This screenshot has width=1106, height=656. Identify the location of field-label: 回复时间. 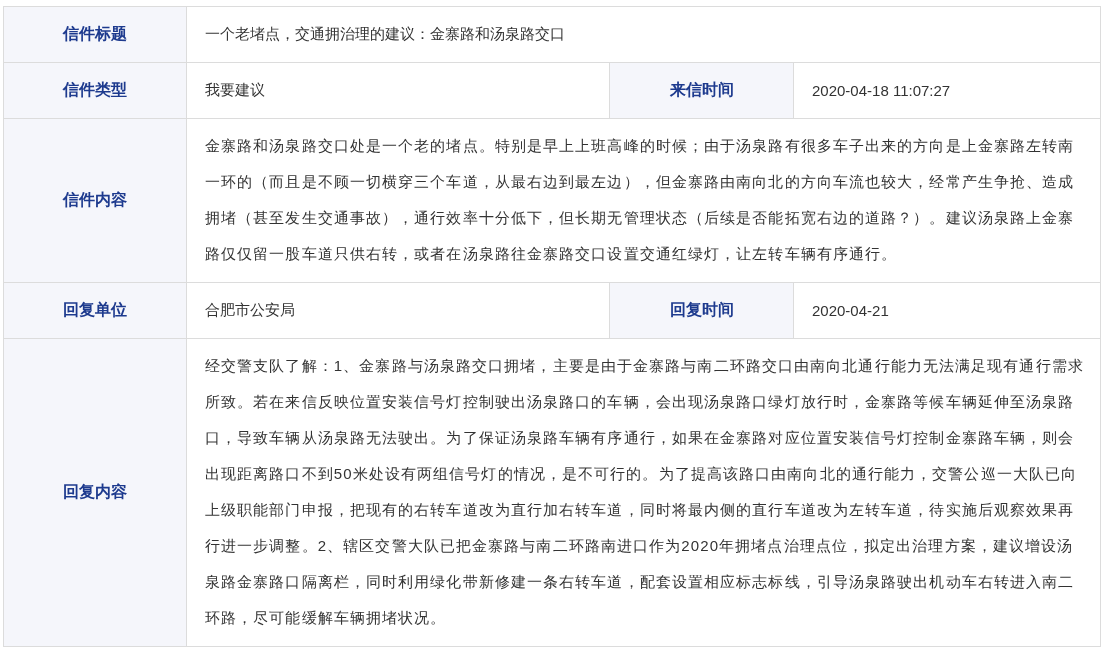
(701, 310).